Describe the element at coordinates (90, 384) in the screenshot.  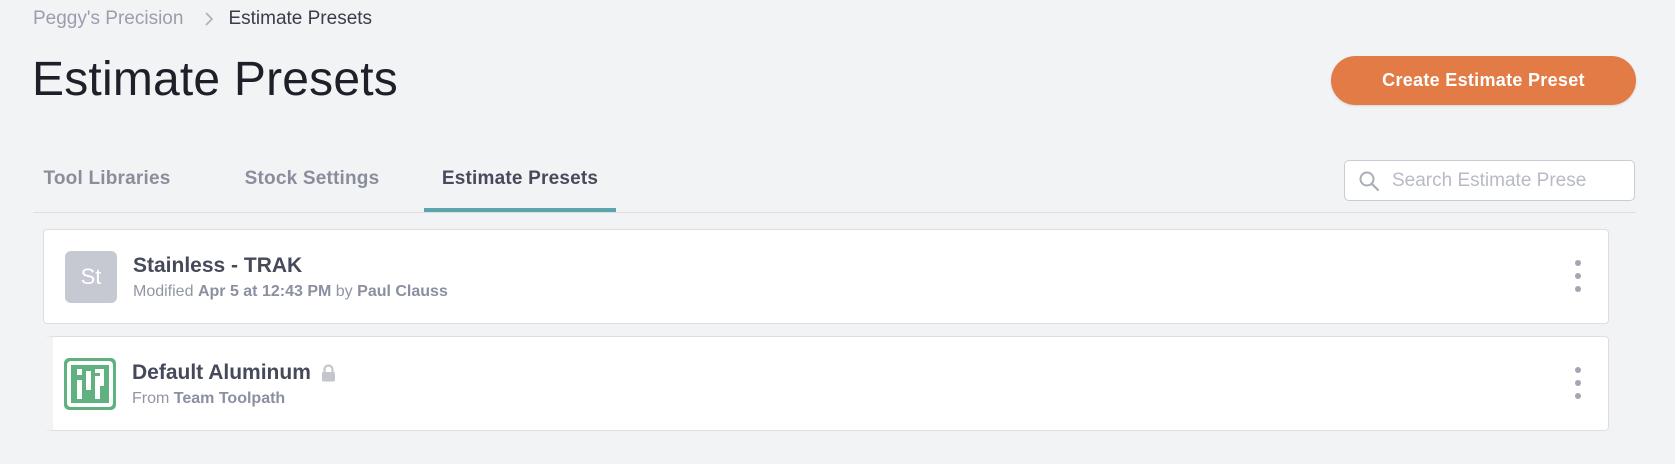
I see `toolpath-logo-icon` at that location.